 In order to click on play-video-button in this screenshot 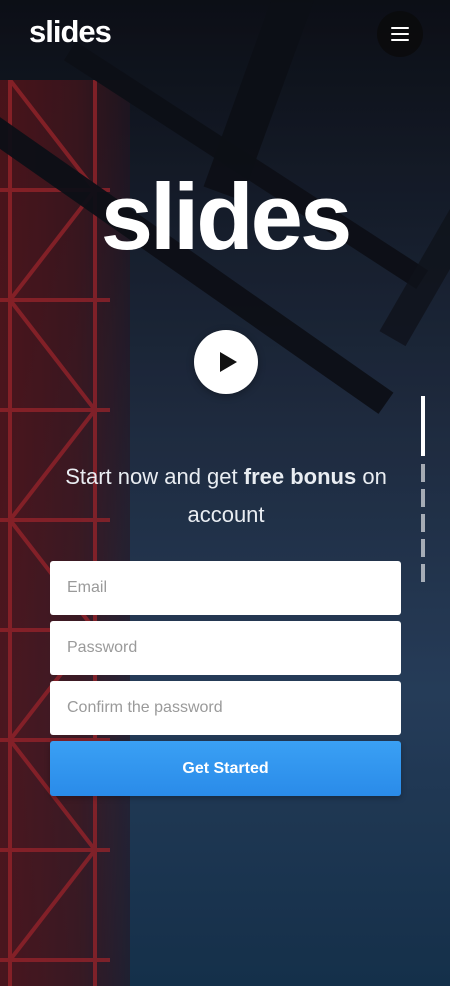, I will do `click(226, 362)`.